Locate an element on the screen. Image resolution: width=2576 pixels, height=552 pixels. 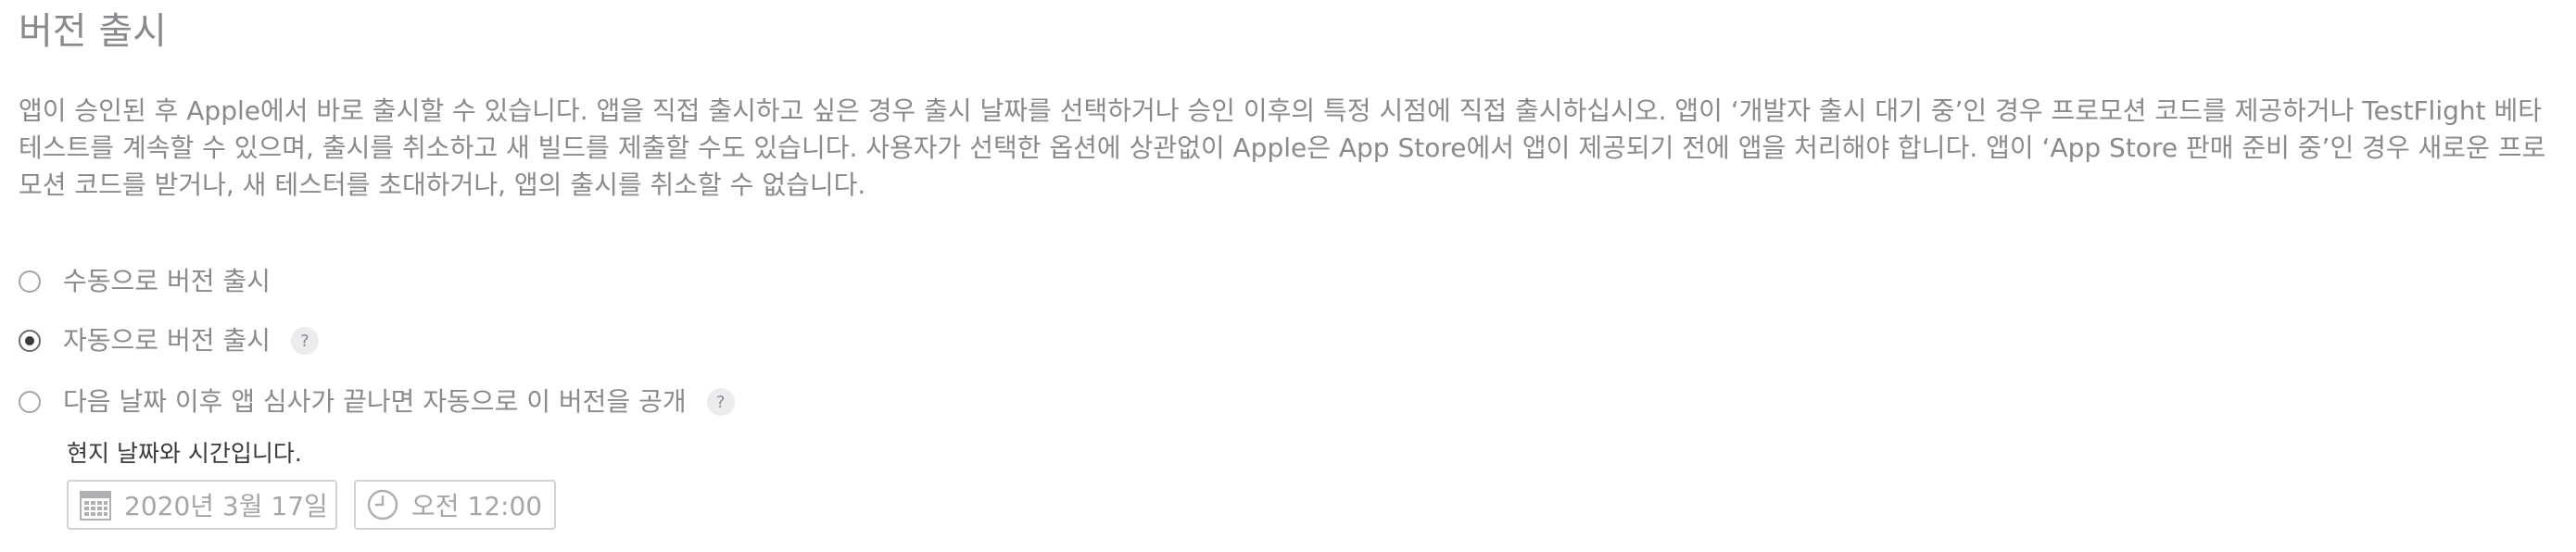
scheduled-release-option: 다음 날짜 이후 앱 심사가 끝나면 자동으로 이 버전을 공개 ? is located at coordinates (377, 402).